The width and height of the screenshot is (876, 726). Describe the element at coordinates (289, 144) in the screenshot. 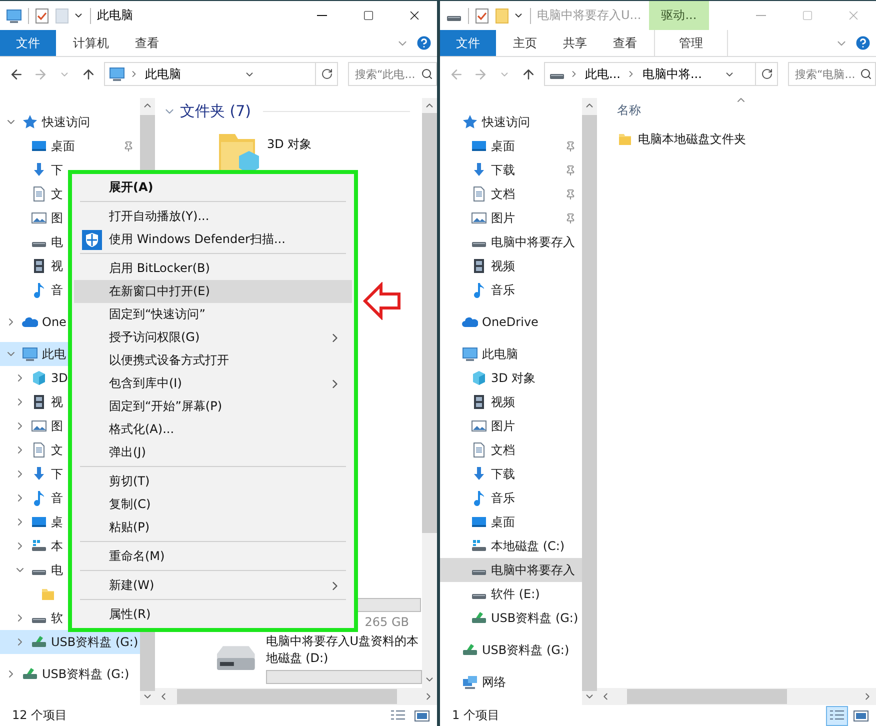

I see `folder-name: 3D 对象` at that location.